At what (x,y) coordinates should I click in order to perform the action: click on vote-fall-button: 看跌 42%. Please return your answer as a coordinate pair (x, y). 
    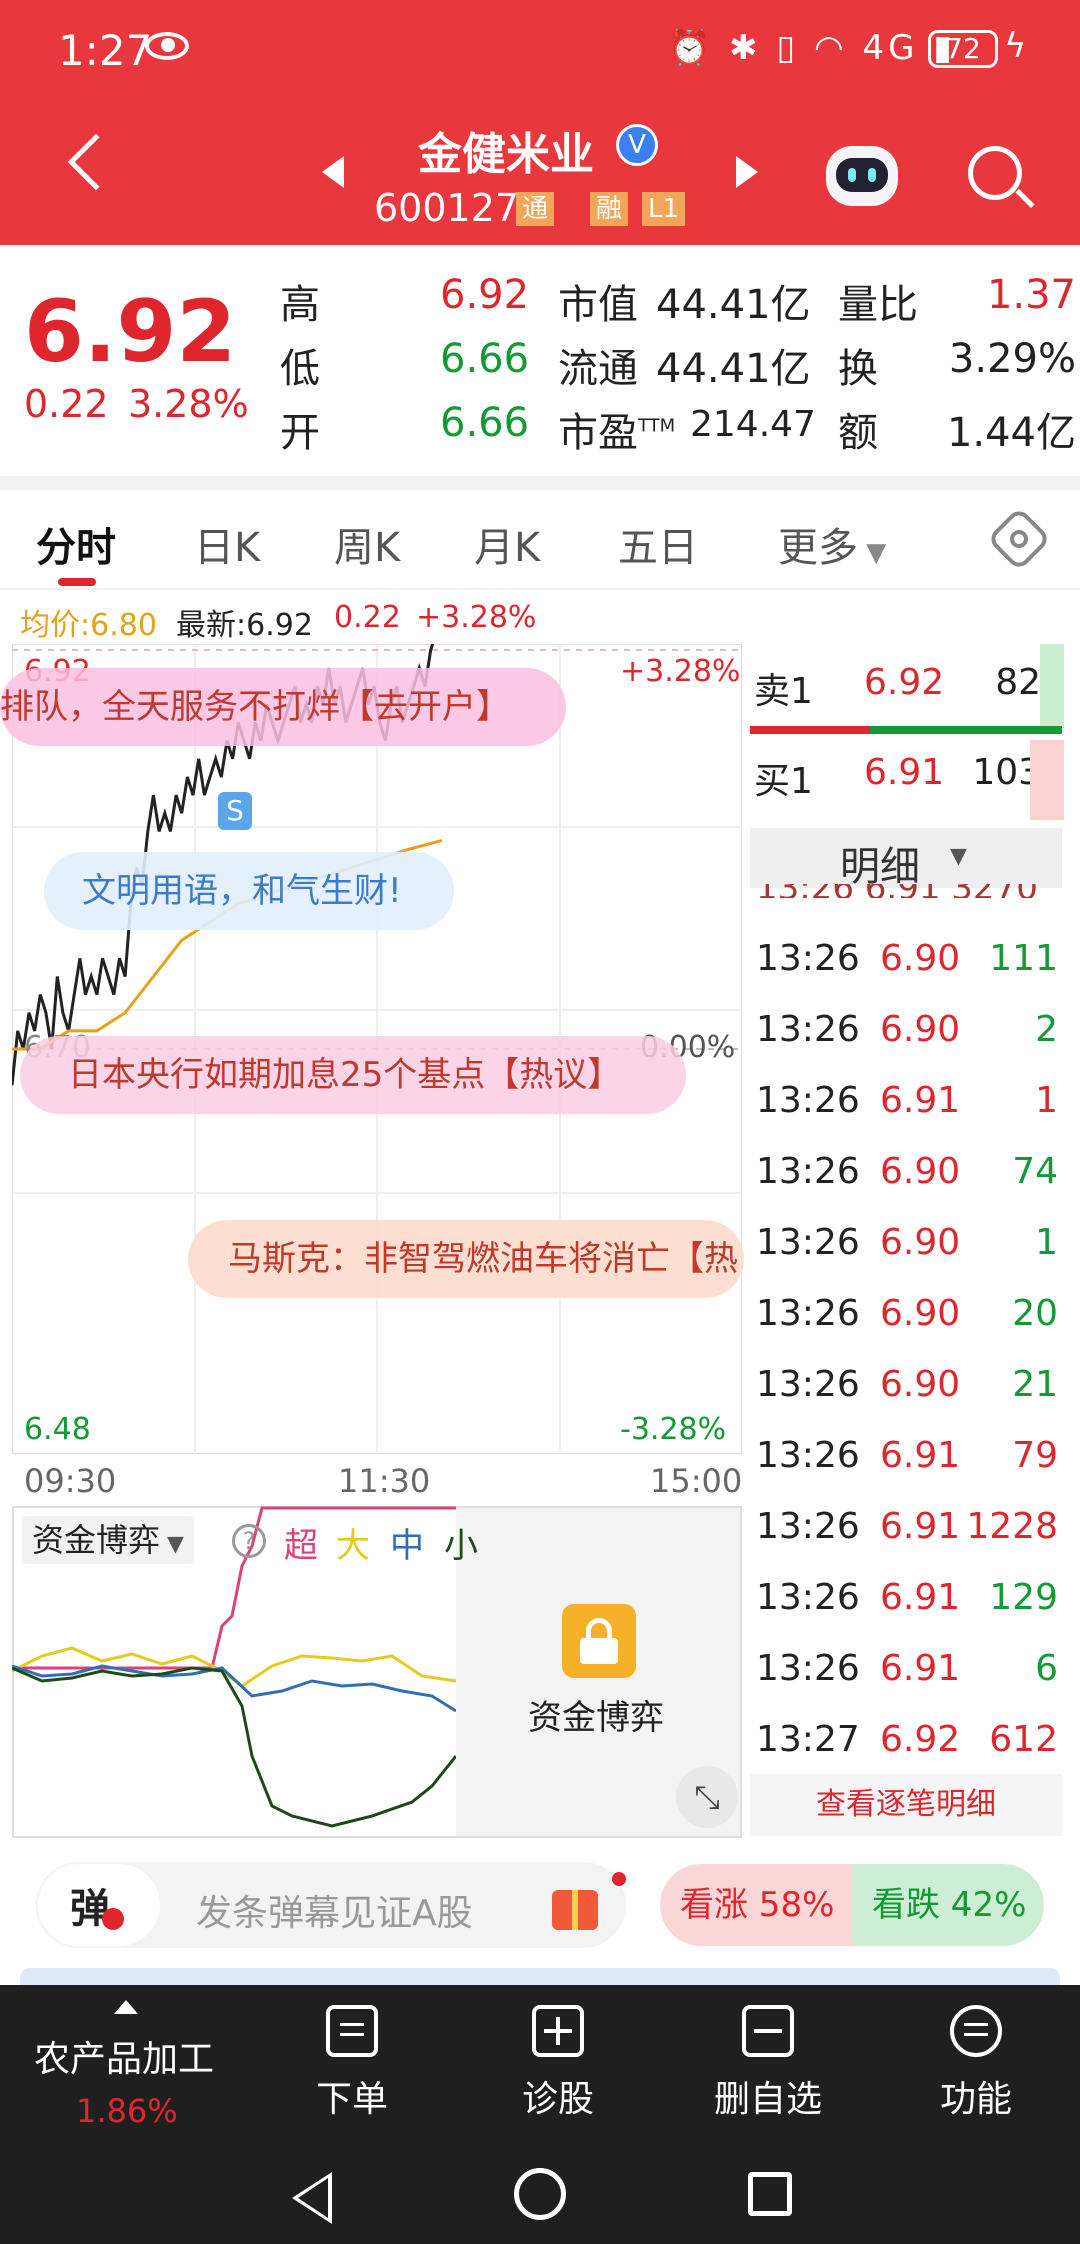
    Looking at the image, I should click on (948, 1905).